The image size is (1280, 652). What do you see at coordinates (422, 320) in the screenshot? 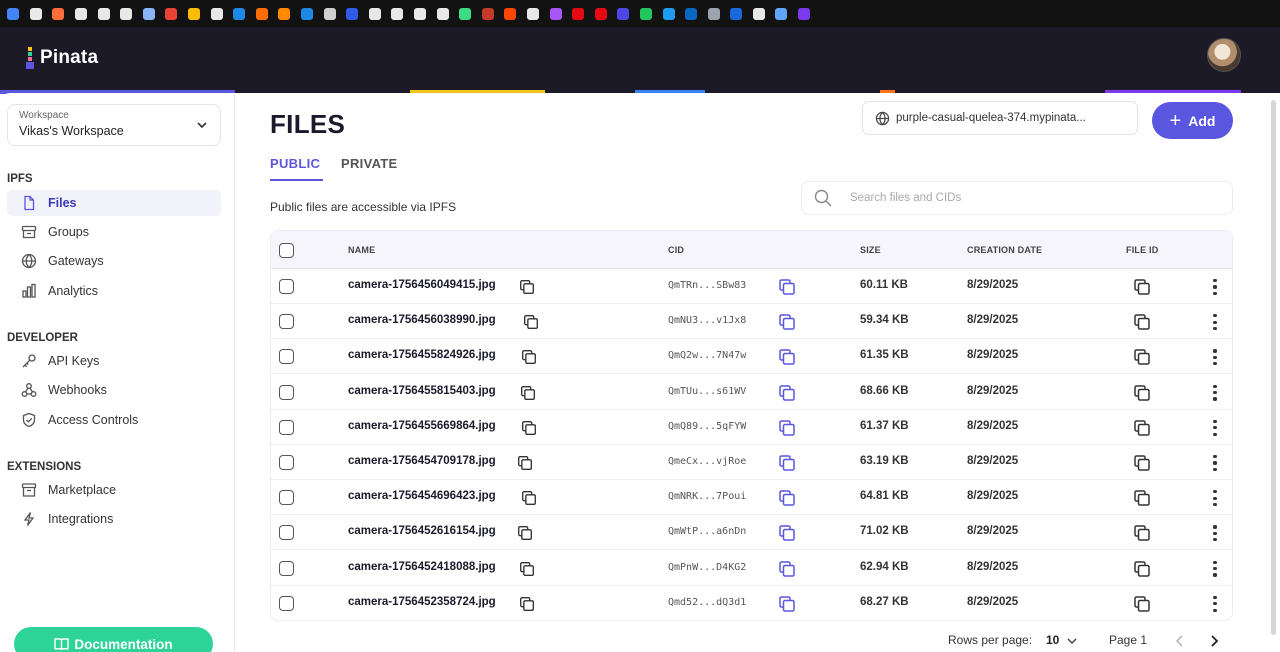
I see `file-name: camera-1756456038990.jpg` at bounding box center [422, 320].